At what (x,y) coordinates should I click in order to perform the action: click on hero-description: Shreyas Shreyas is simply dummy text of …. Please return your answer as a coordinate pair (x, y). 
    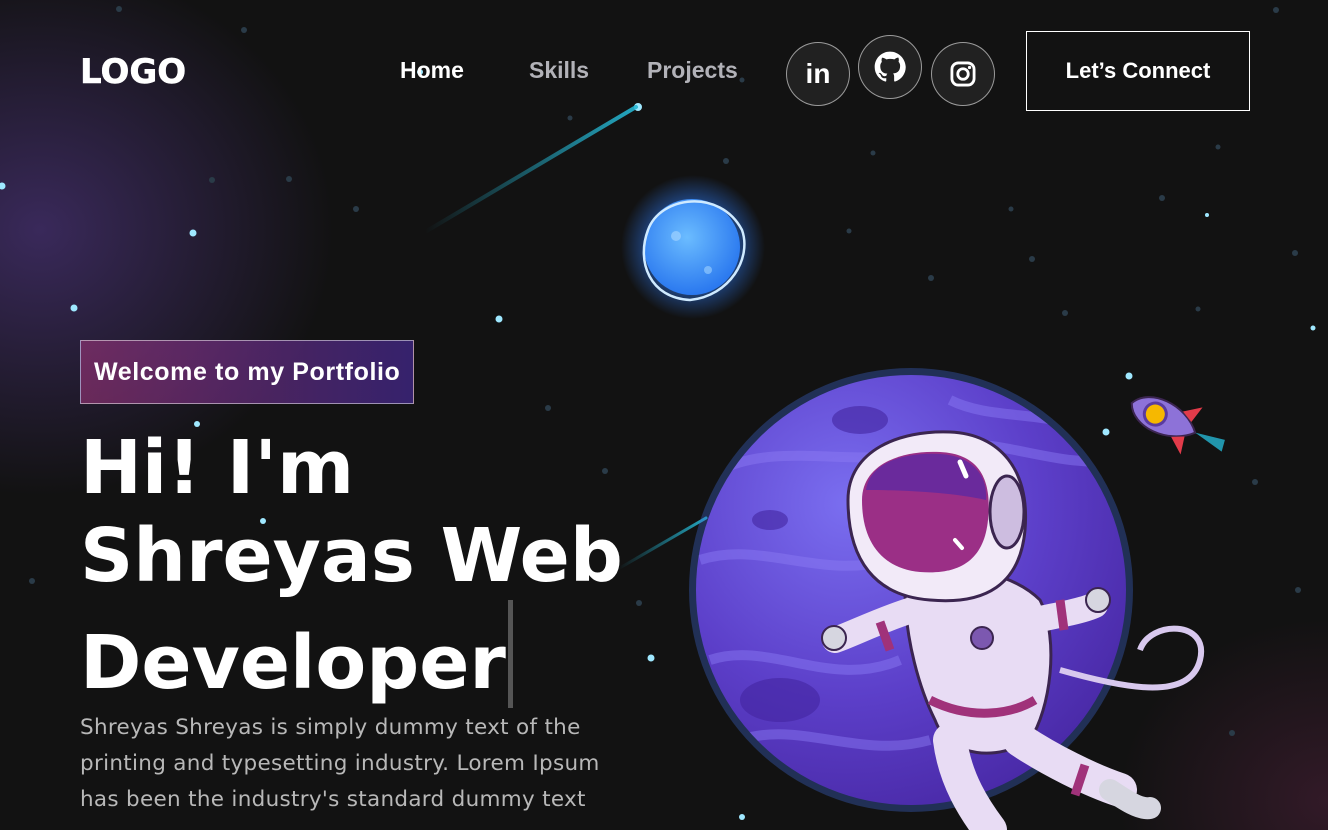
    Looking at the image, I should click on (340, 763).